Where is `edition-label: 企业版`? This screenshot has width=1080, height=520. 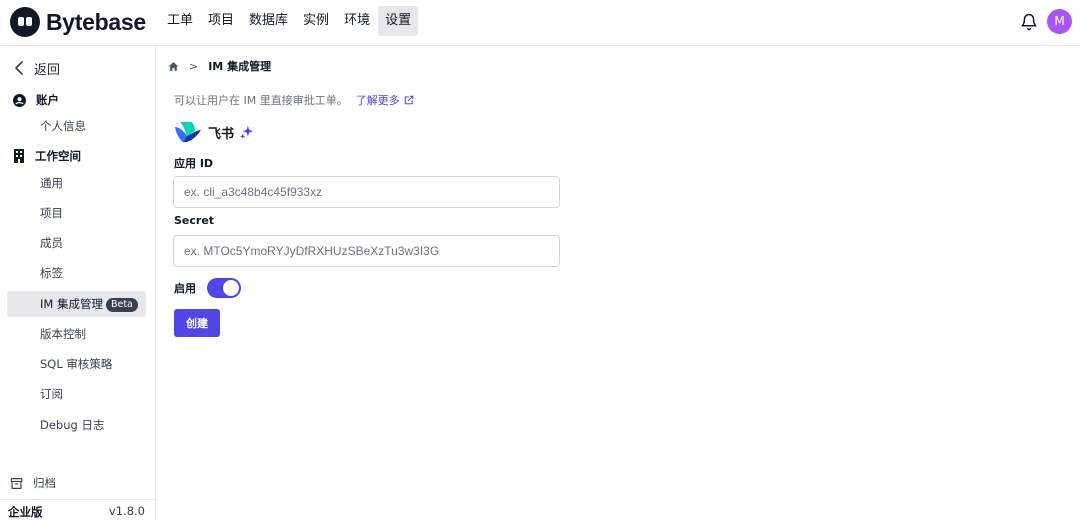
edition-label: 企业版 is located at coordinates (25, 512).